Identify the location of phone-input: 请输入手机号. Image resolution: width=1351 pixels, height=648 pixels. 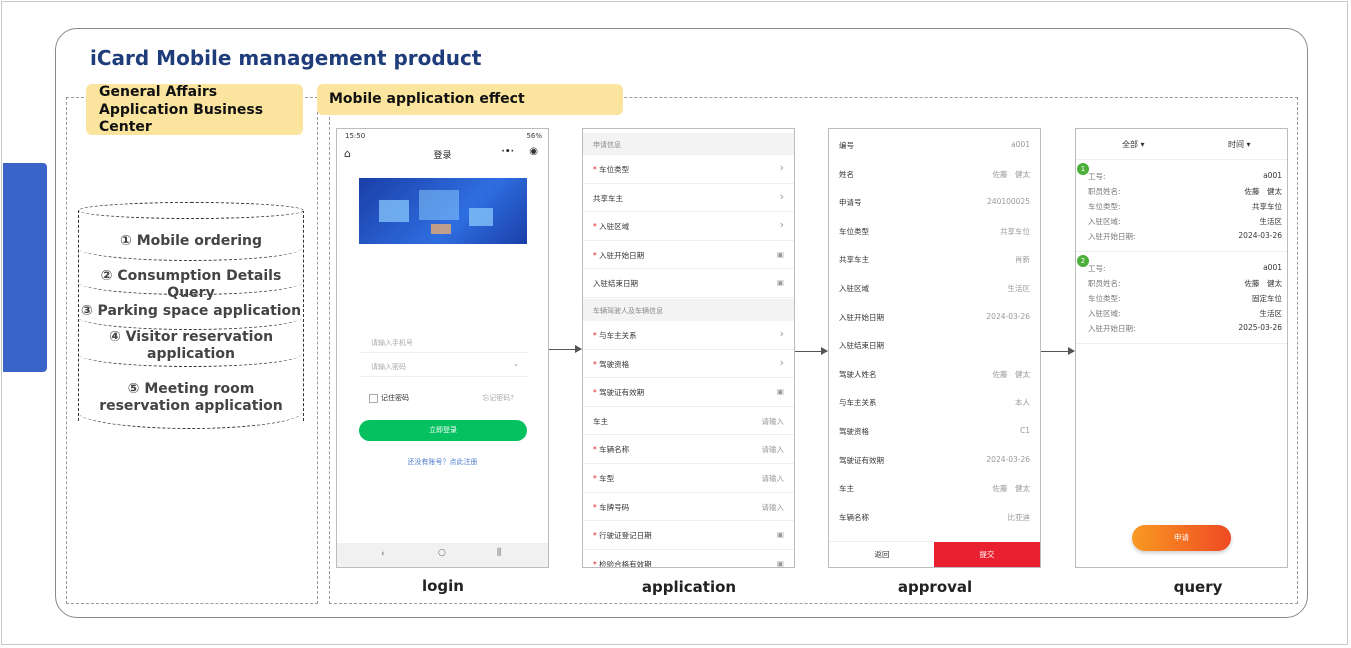
(443, 343).